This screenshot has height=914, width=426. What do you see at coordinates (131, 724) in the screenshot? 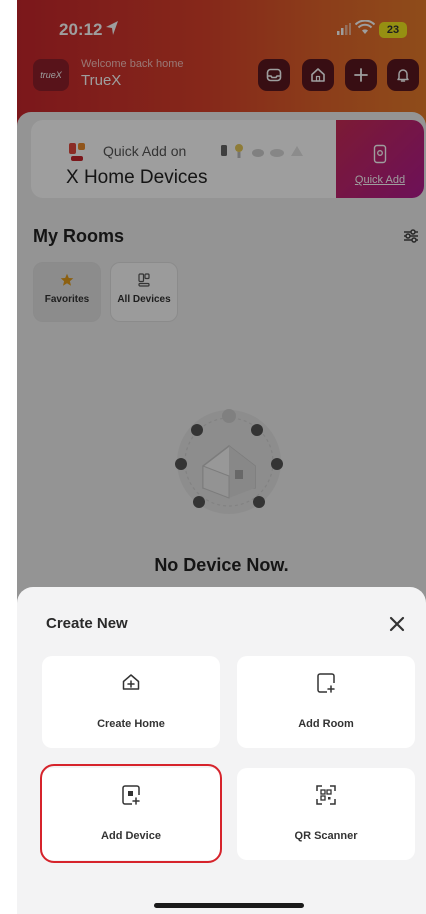
I see `card-label: Create Home` at bounding box center [131, 724].